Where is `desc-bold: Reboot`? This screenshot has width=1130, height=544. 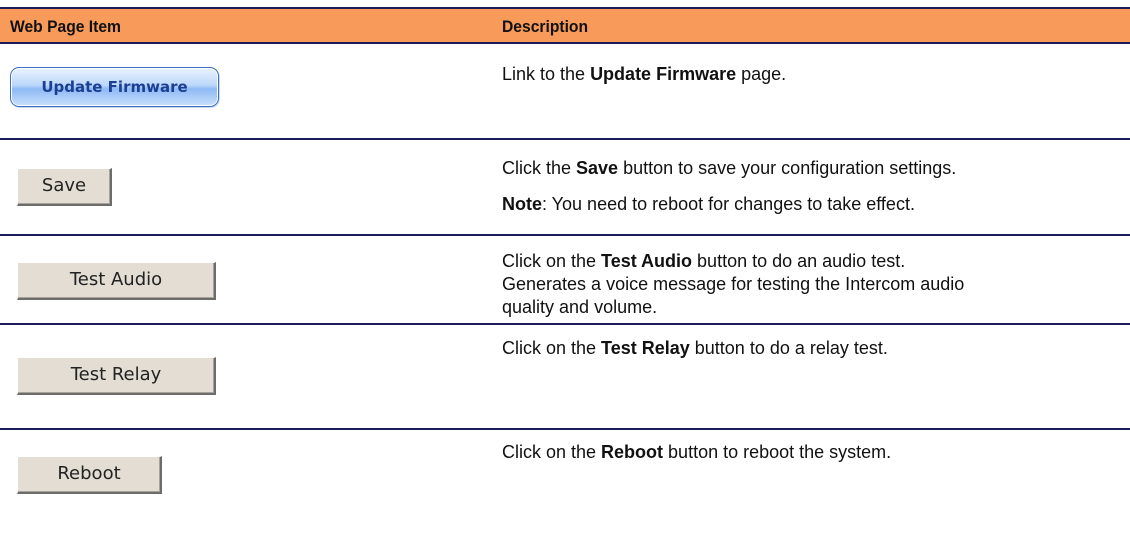
desc-bold: Reboot is located at coordinates (632, 452).